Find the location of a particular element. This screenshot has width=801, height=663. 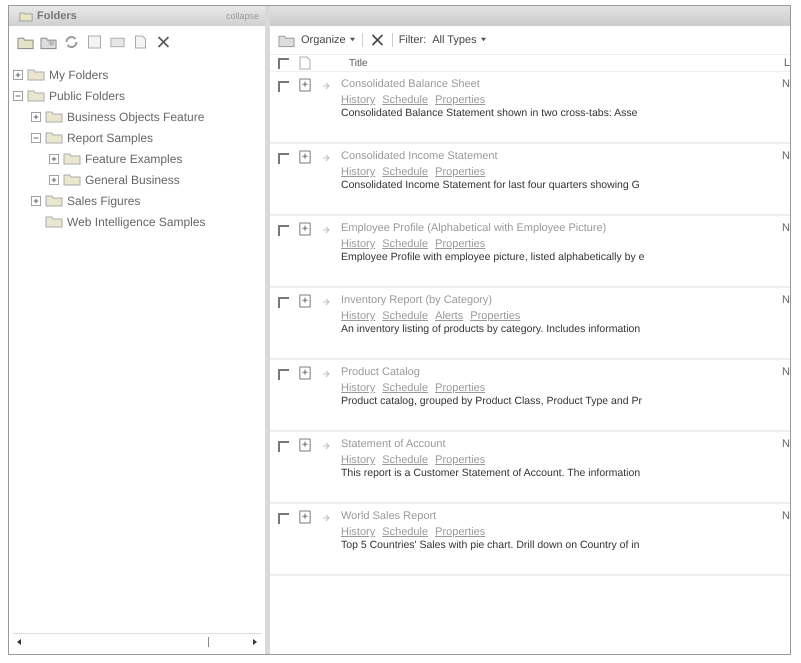

report-title: Consolidated Income Statement is located at coordinates (556, 156).